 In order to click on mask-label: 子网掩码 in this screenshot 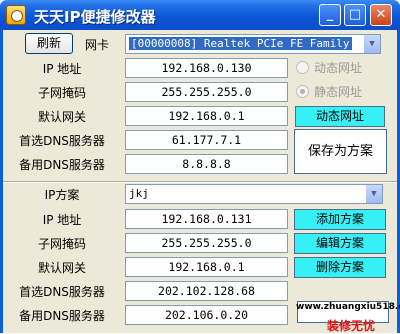, I will do `click(61, 93)`.